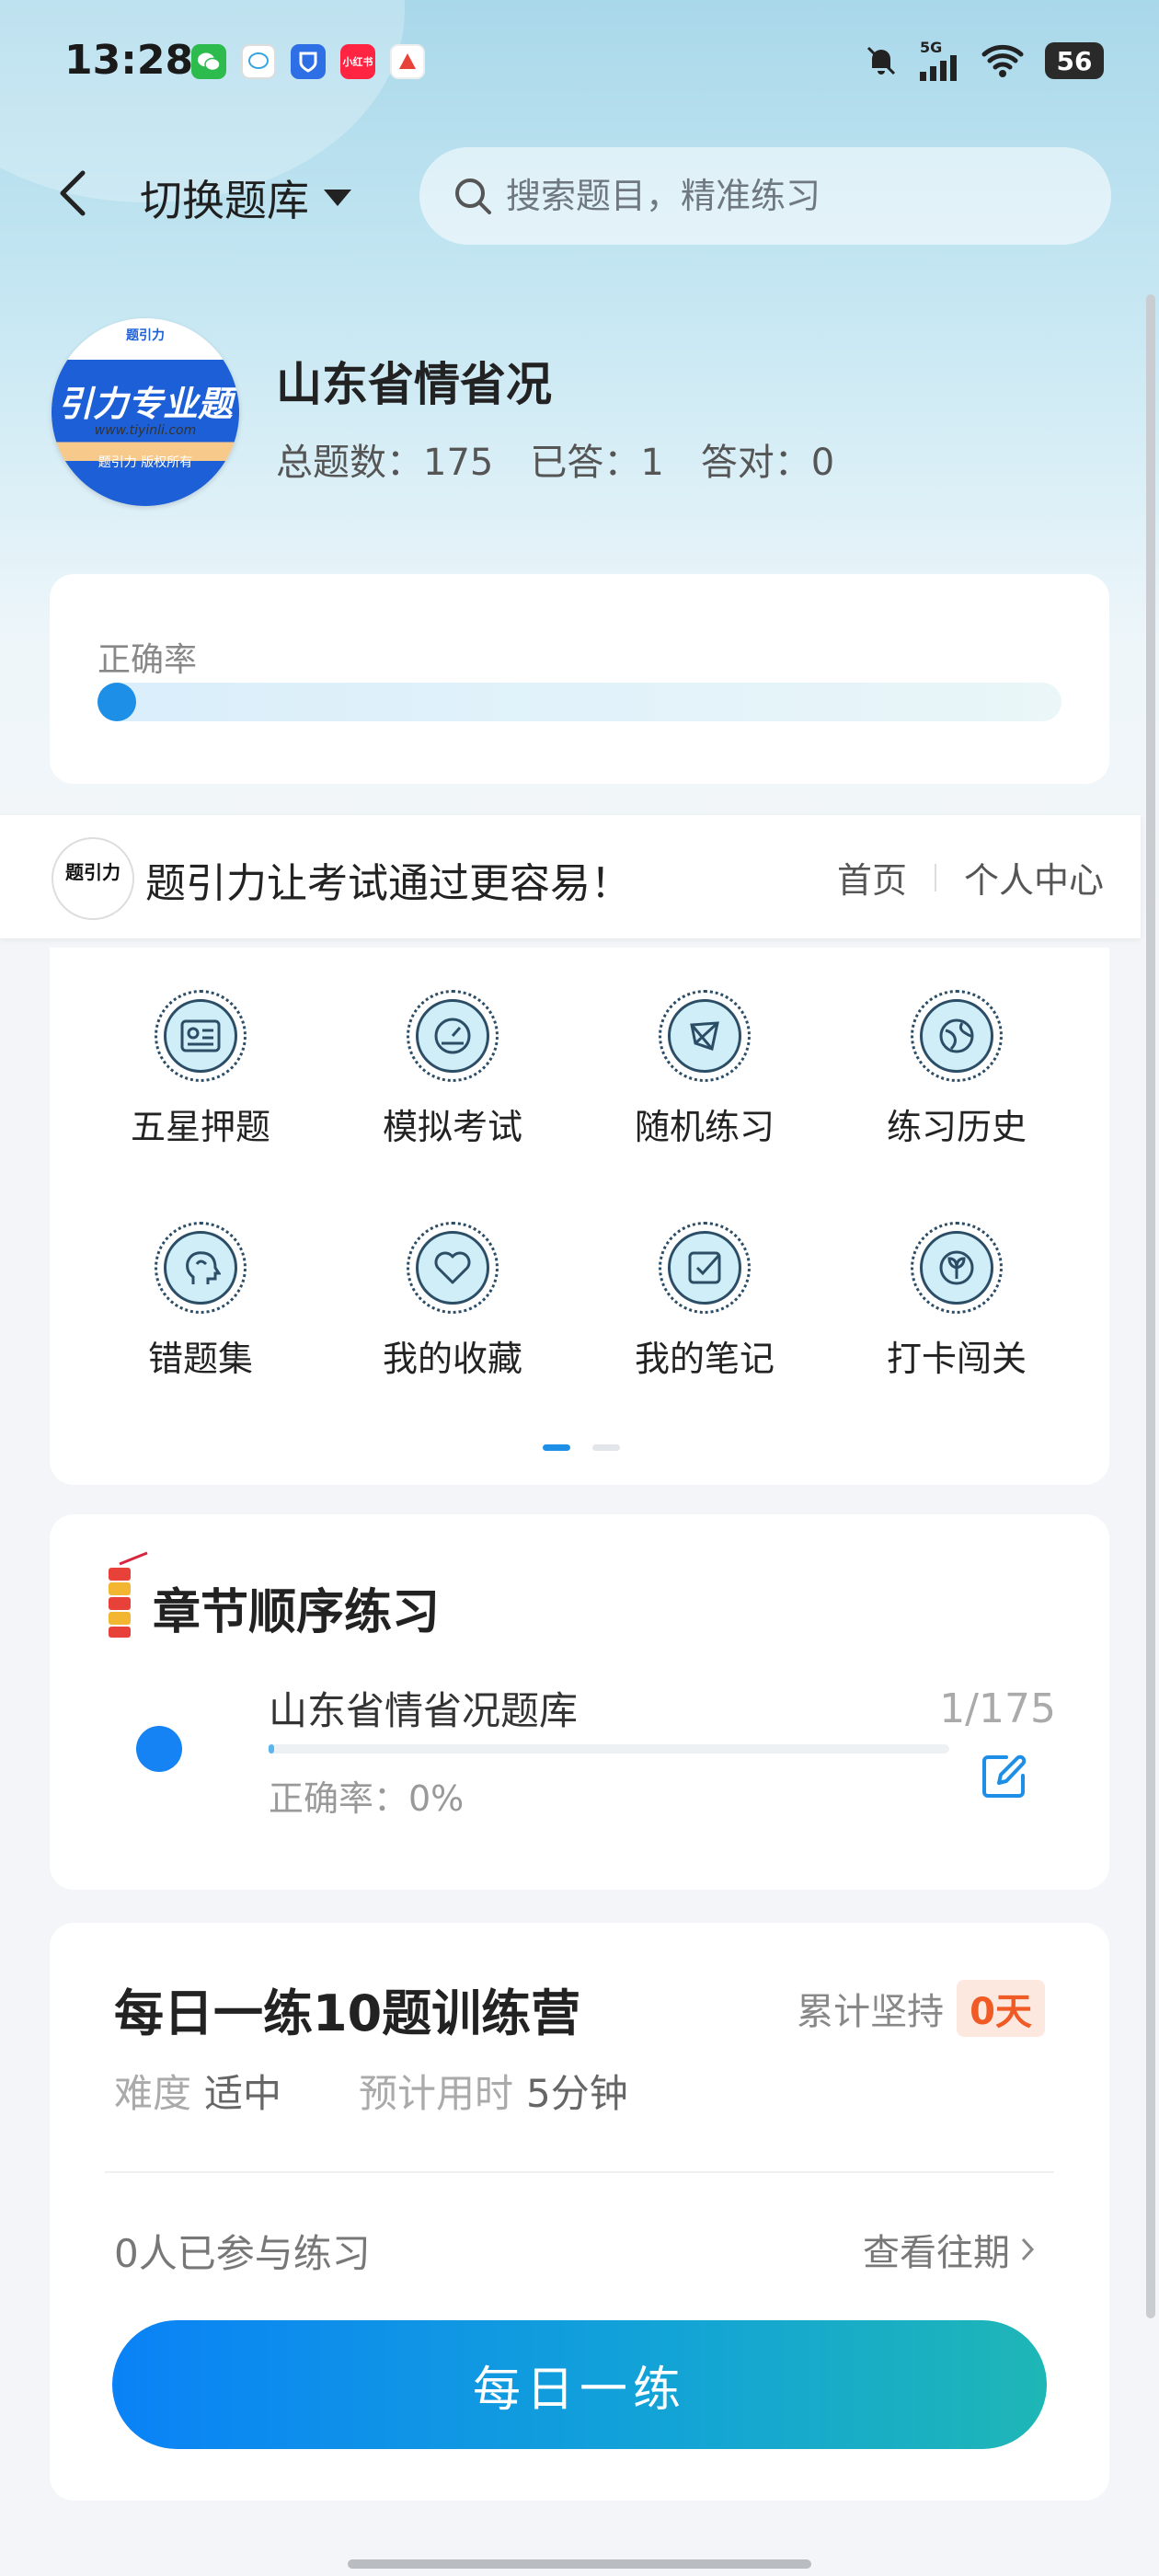 This screenshot has height=2576, width=1159. What do you see at coordinates (940, 60) in the screenshot?
I see `signal-icon: 5G` at bounding box center [940, 60].